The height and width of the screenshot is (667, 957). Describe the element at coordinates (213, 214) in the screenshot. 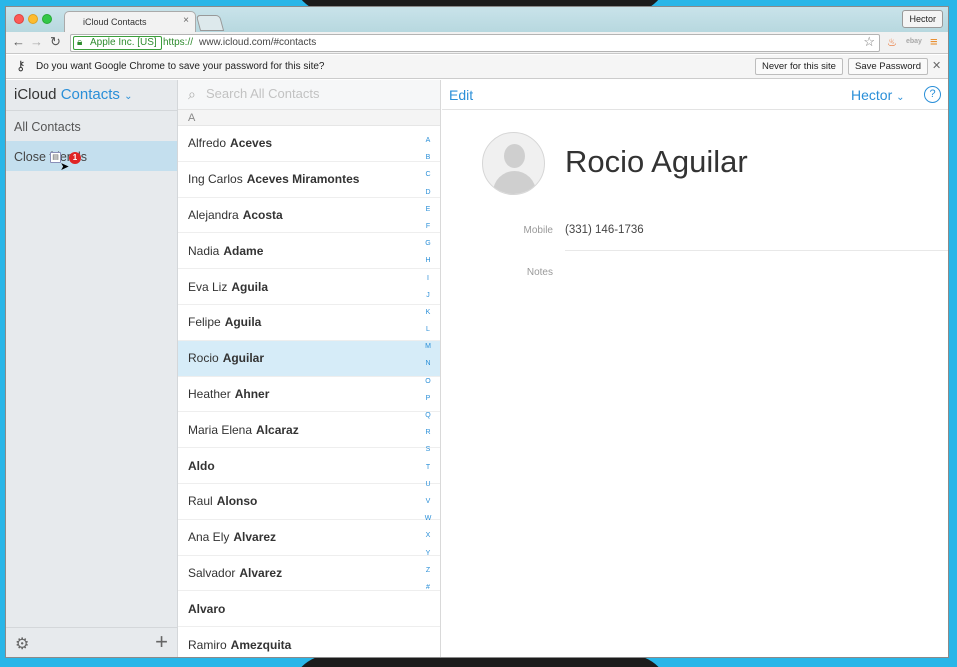

I see `contact-first-name: Alejandra` at that location.